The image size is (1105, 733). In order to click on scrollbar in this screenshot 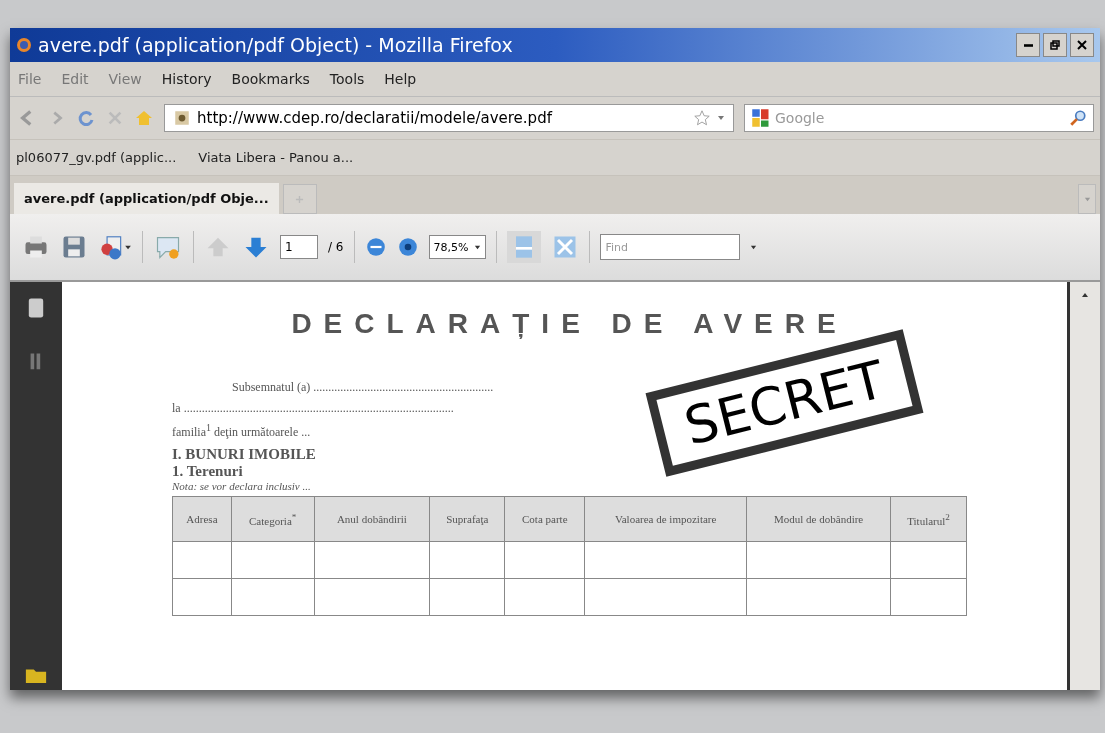, I will do `click(1083, 486)`.